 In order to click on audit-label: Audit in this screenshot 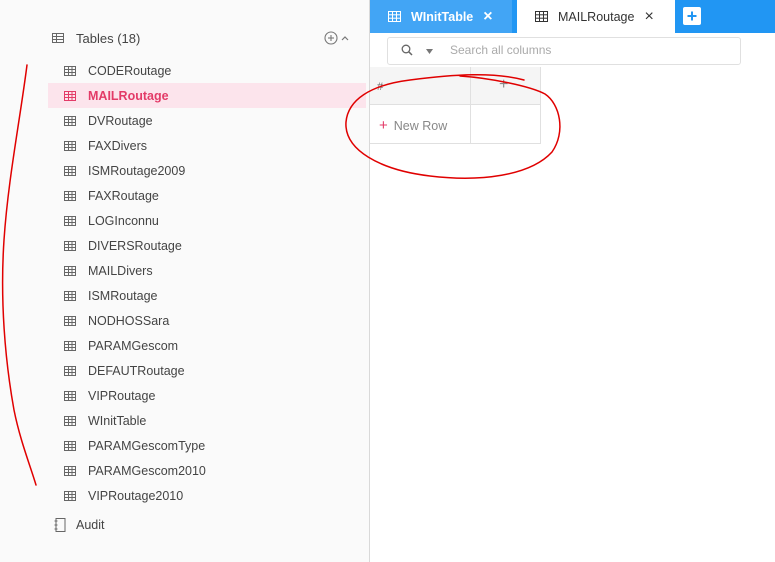, I will do `click(90, 525)`.